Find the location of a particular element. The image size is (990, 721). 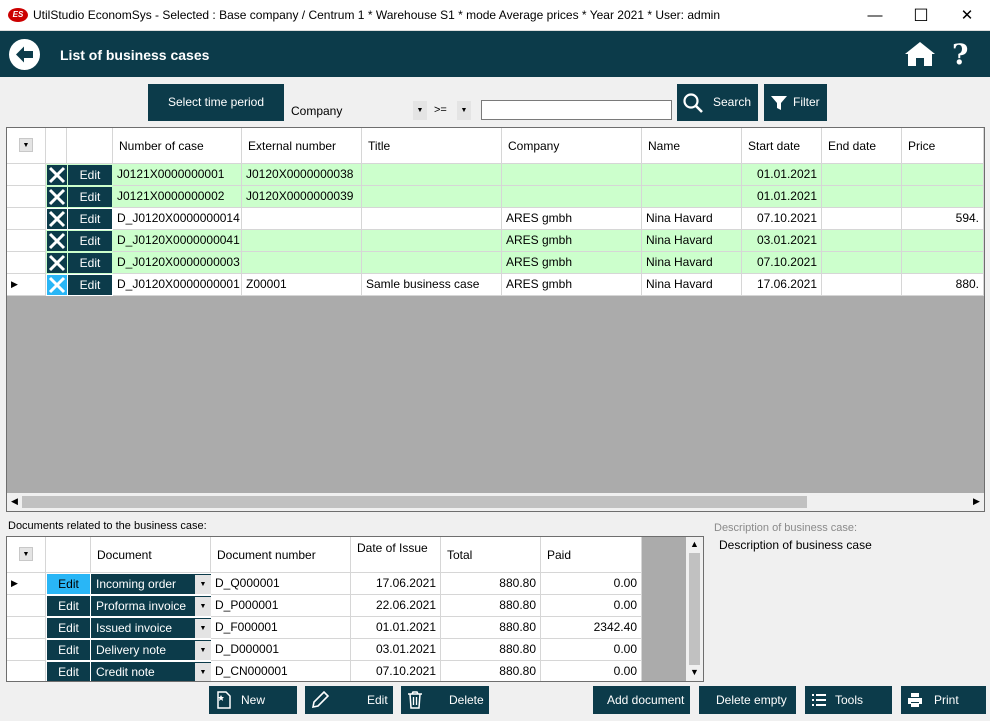

table-cell-start: 07.10.2021 is located at coordinates (782, 263).